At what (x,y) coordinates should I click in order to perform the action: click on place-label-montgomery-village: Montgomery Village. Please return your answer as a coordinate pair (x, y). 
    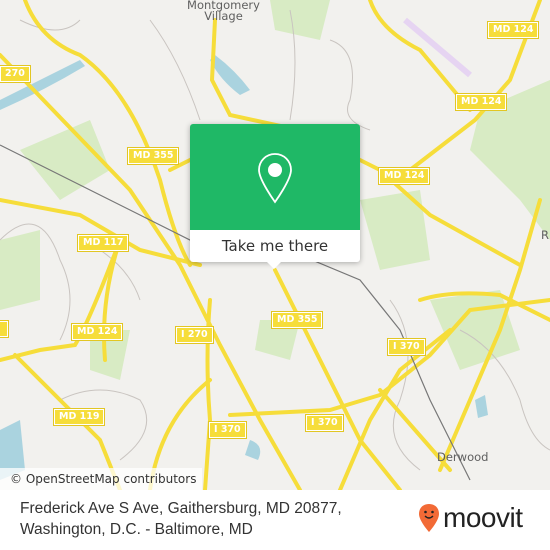
    Looking at the image, I should click on (223, 11).